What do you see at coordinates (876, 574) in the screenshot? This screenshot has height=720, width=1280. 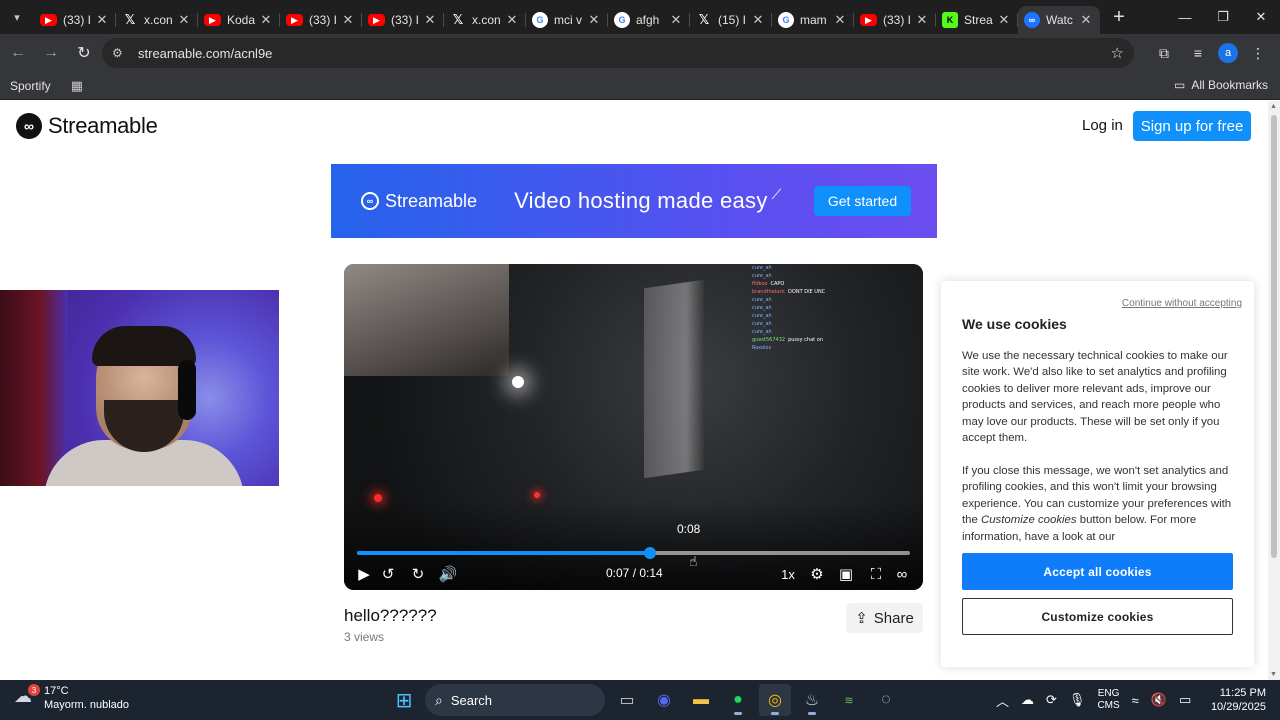 I see `fullscreen-icon: ⛶` at bounding box center [876, 574].